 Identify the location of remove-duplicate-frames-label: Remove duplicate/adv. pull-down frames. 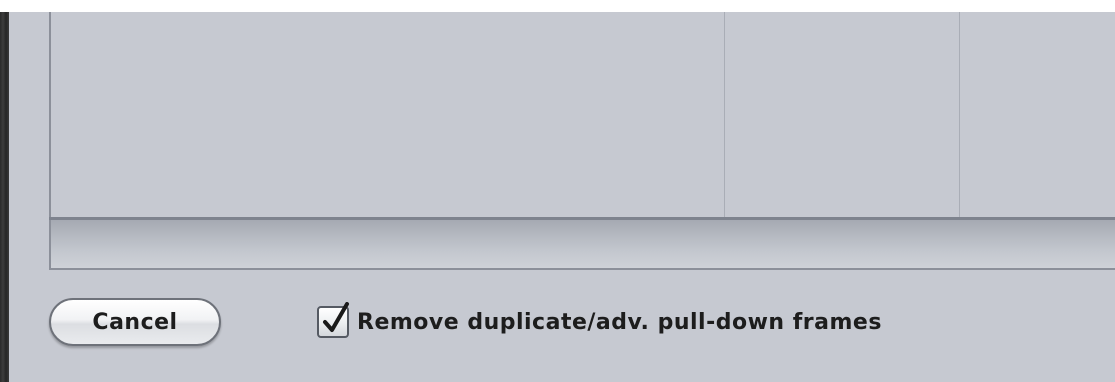
(619, 322).